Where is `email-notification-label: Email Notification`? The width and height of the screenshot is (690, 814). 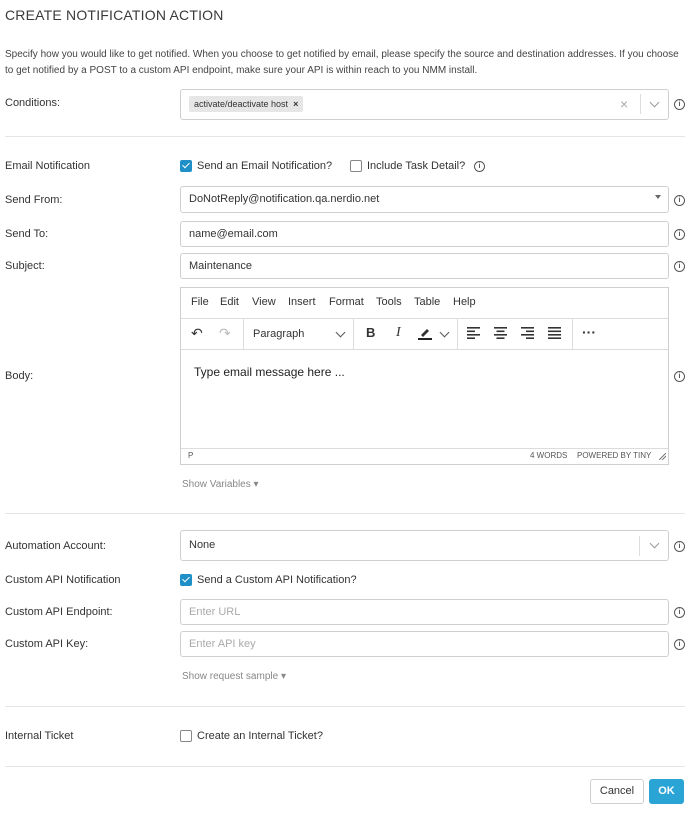 email-notification-label: Email Notification is located at coordinates (47, 166).